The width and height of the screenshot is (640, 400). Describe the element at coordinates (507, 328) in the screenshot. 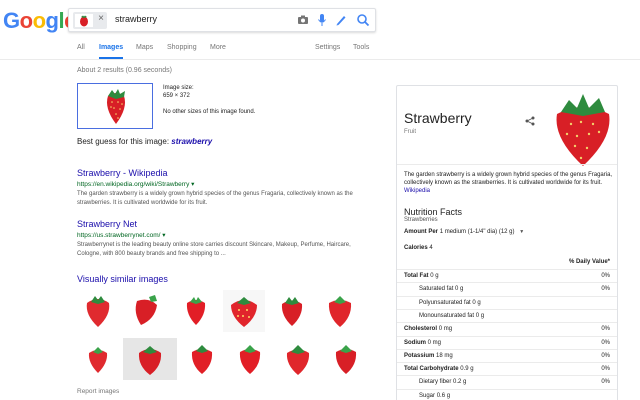

I see `nutrition-row: Cholesterol 0 mg 0%` at that location.